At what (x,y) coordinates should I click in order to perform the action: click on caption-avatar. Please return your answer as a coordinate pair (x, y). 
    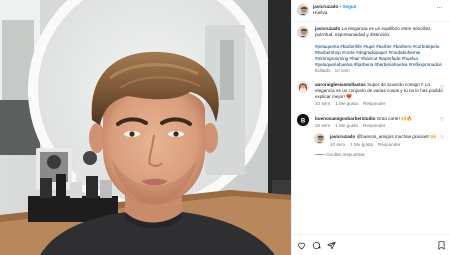
    Looking at the image, I should click on (303, 32).